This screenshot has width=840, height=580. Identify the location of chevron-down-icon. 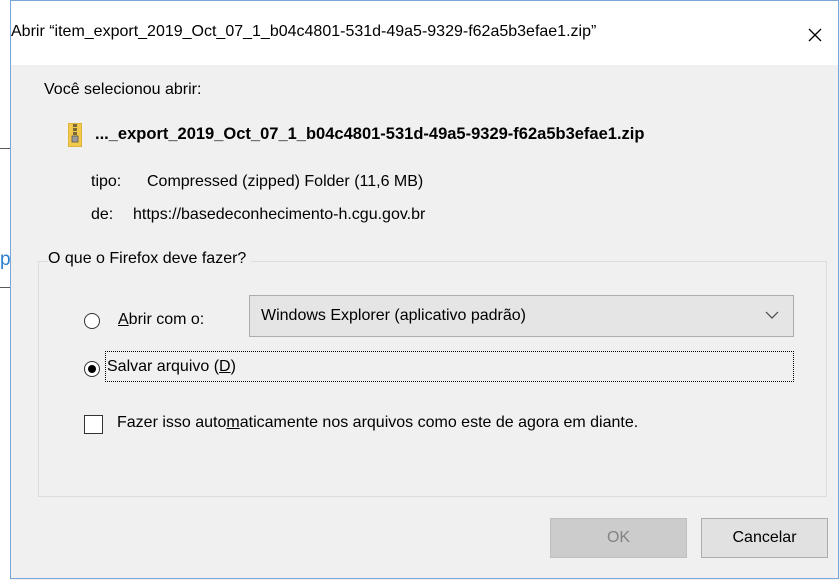
(772, 315).